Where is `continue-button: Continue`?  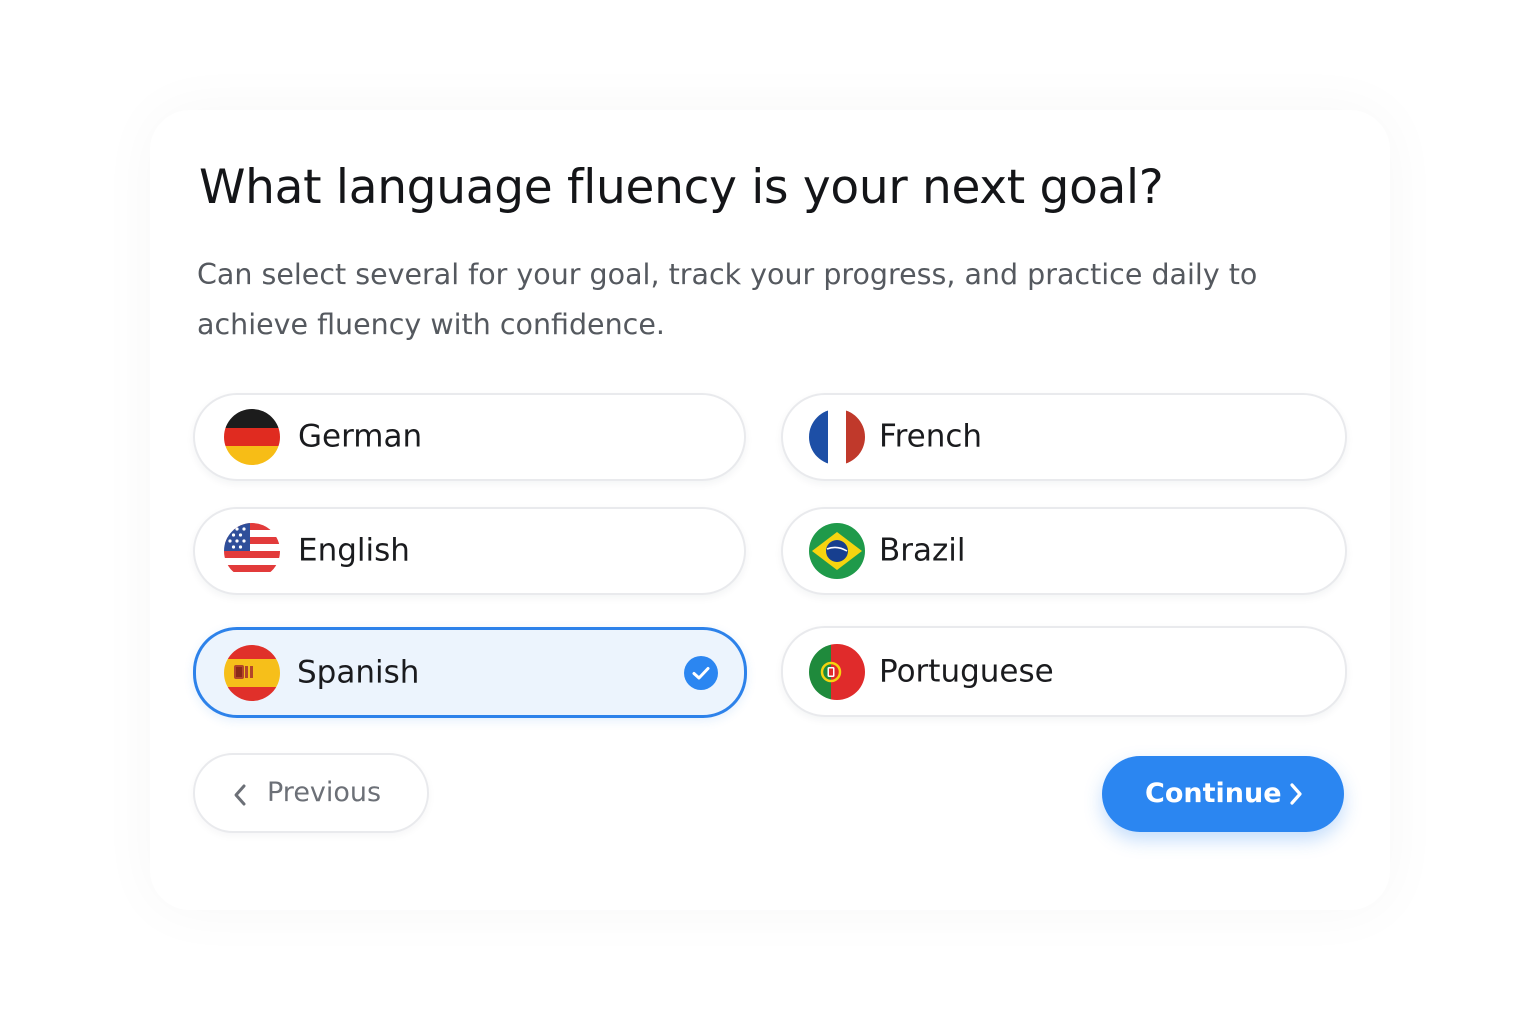
continue-button: Continue is located at coordinates (1223, 794).